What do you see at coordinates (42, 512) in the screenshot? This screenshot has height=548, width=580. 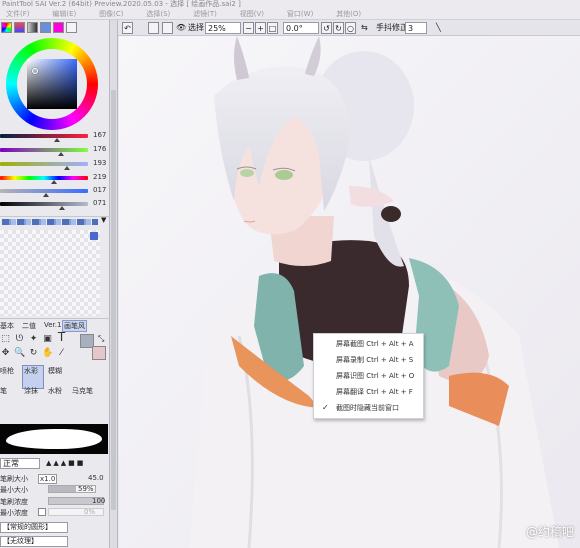 I see `min-density-checkbox` at bounding box center [42, 512].